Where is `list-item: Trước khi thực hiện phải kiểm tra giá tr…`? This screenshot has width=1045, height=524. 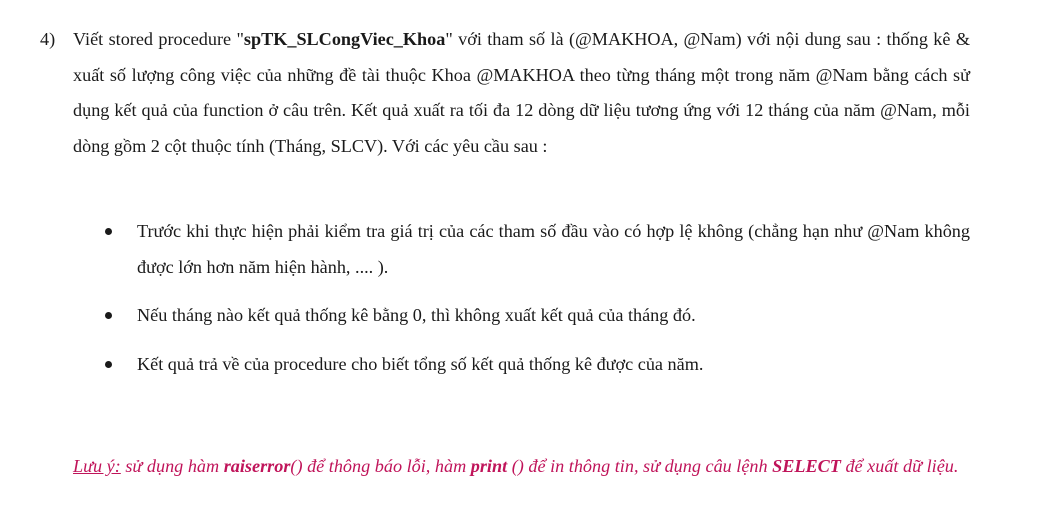
list-item: Trước khi thực hiện phải kiểm tra giá tr… is located at coordinates (537, 249).